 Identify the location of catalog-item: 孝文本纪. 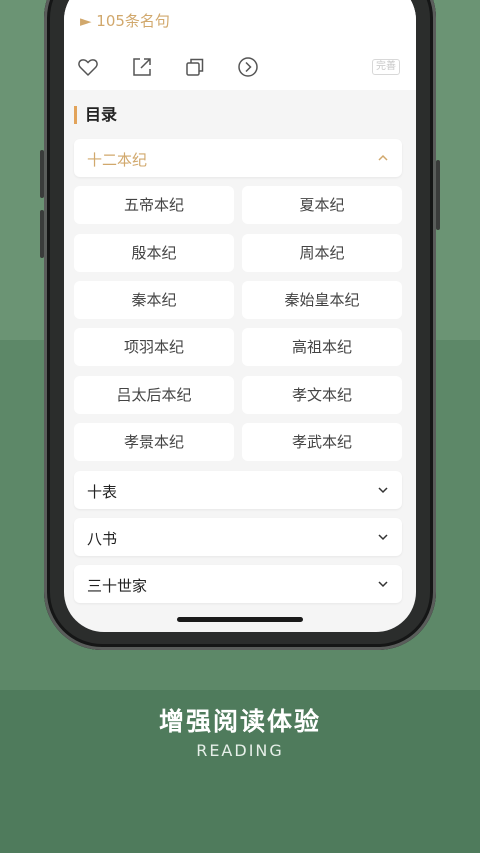
(322, 395).